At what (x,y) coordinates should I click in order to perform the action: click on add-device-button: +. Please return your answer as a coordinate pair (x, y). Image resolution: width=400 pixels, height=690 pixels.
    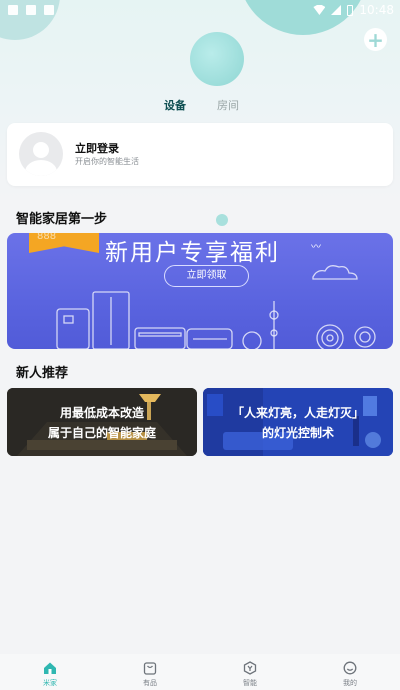
    Looking at the image, I should click on (375, 39).